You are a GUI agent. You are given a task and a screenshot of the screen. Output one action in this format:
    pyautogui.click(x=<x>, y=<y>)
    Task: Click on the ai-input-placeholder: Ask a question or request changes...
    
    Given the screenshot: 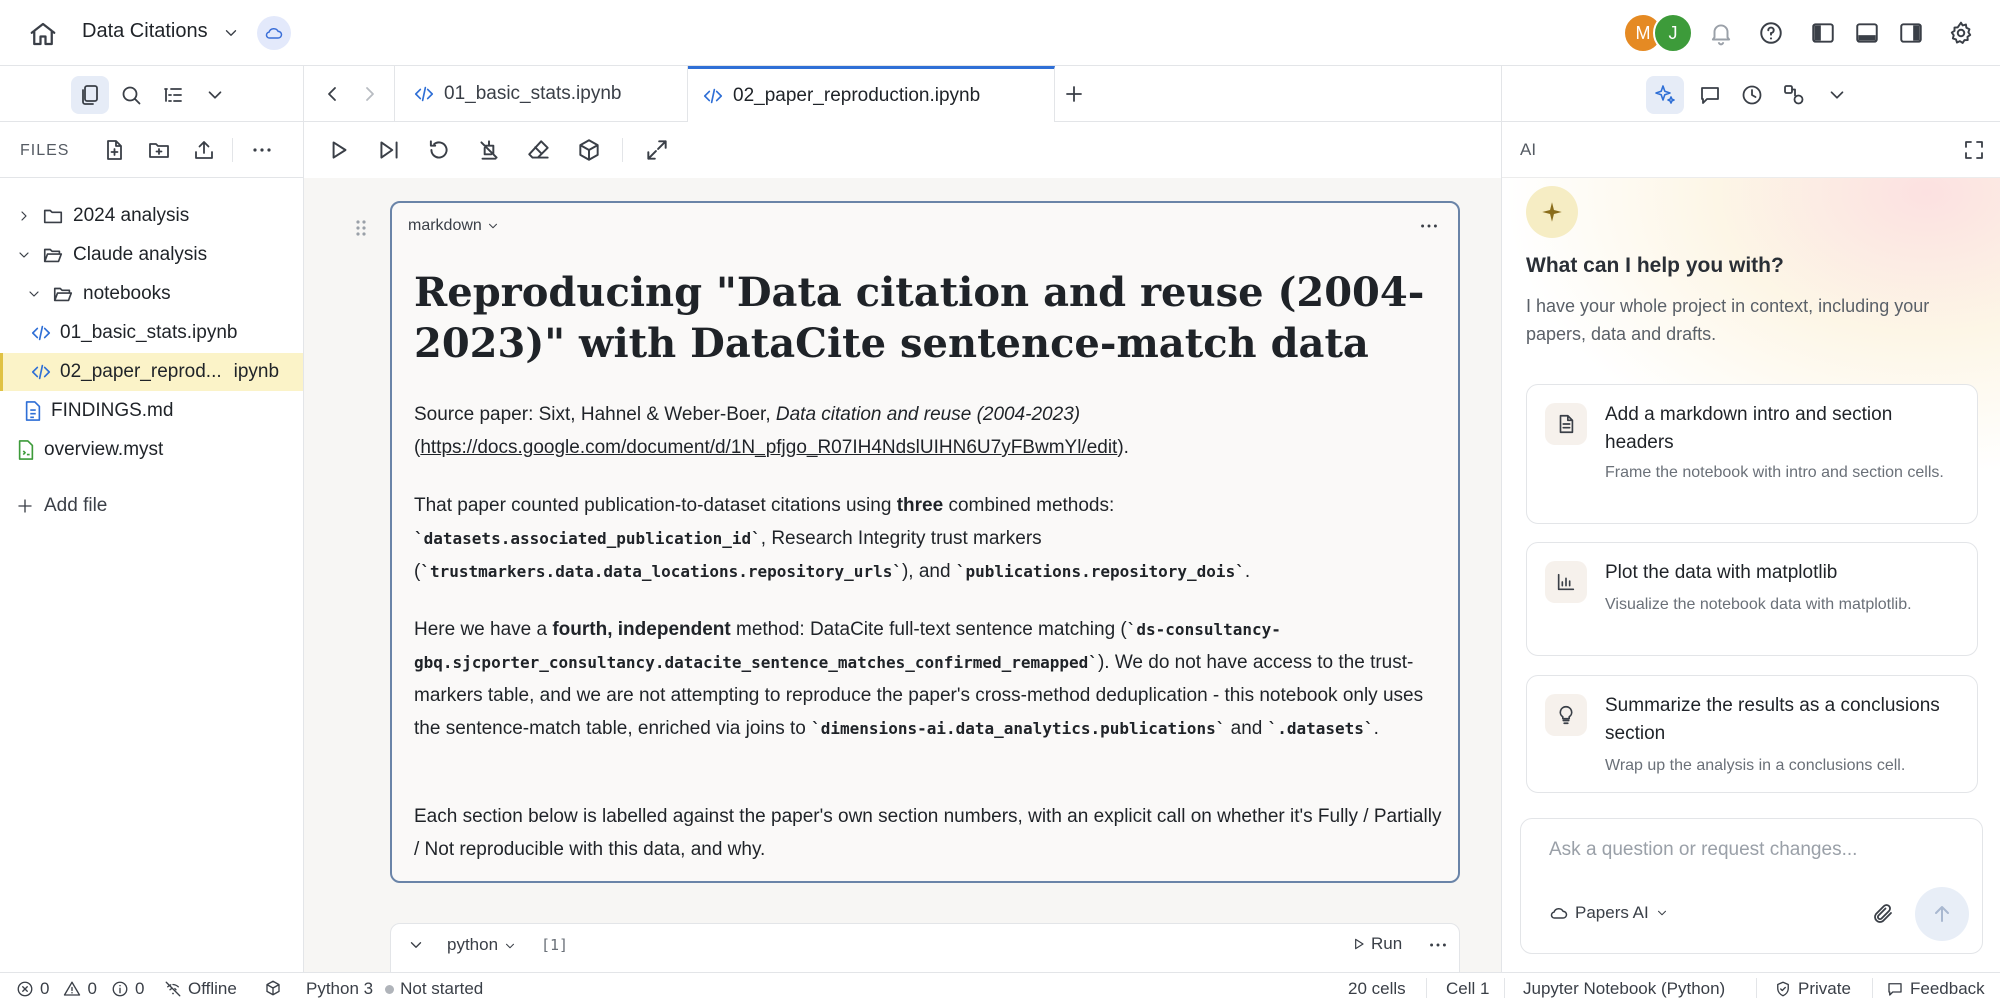 What is the action you would take?
    pyautogui.click(x=1703, y=850)
    